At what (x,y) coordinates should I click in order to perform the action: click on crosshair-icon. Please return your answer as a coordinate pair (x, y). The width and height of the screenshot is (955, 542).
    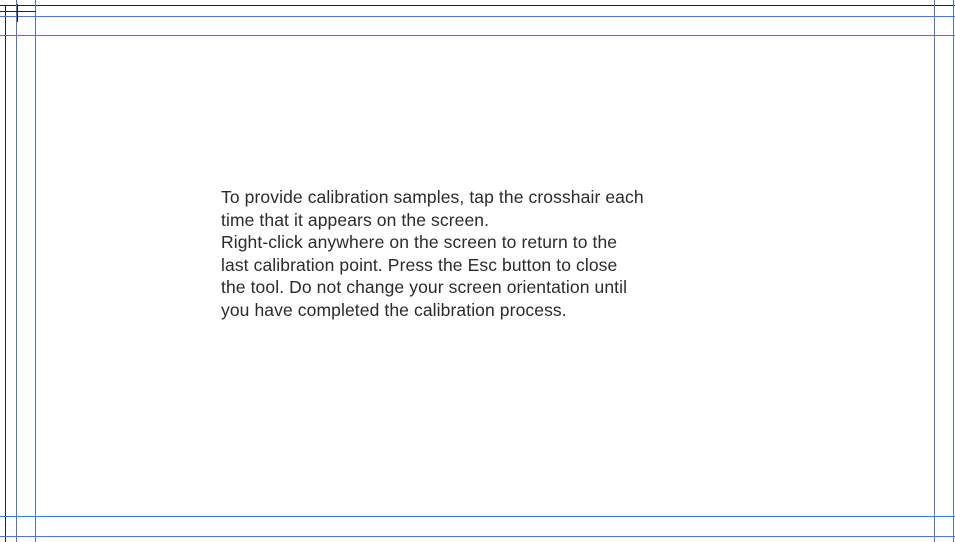
    Looking at the image, I should click on (20, 15).